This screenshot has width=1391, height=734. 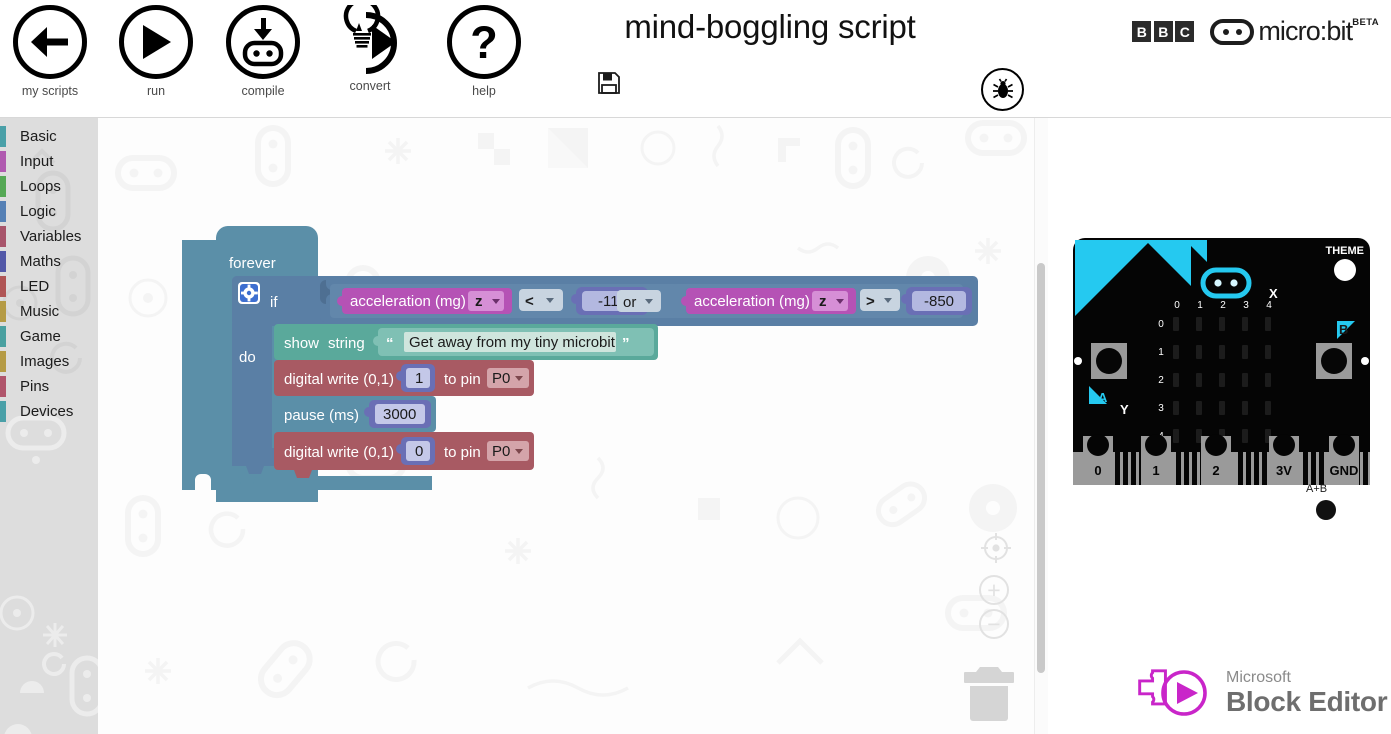 What do you see at coordinates (880, 300) in the screenshot?
I see `comparator-right: >` at bounding box center [880, 300].